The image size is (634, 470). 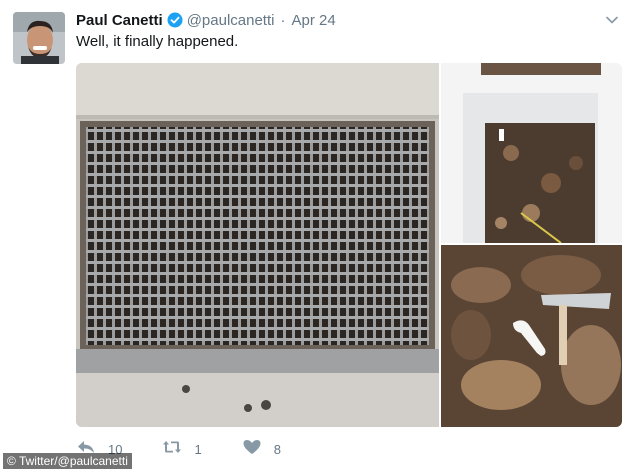 What do you see at coordinates (231, 20) in the screenshot?
I see `user-handle: @paulcanetti` at bounding box center [231, 20].